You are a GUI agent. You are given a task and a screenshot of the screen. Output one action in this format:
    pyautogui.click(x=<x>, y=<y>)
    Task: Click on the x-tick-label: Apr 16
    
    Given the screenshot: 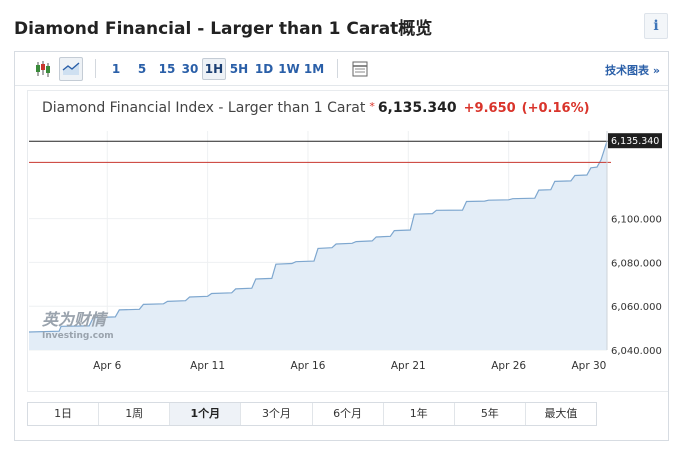 What is the action you would take?
    pyautogui.click(x=308, y=366)
    